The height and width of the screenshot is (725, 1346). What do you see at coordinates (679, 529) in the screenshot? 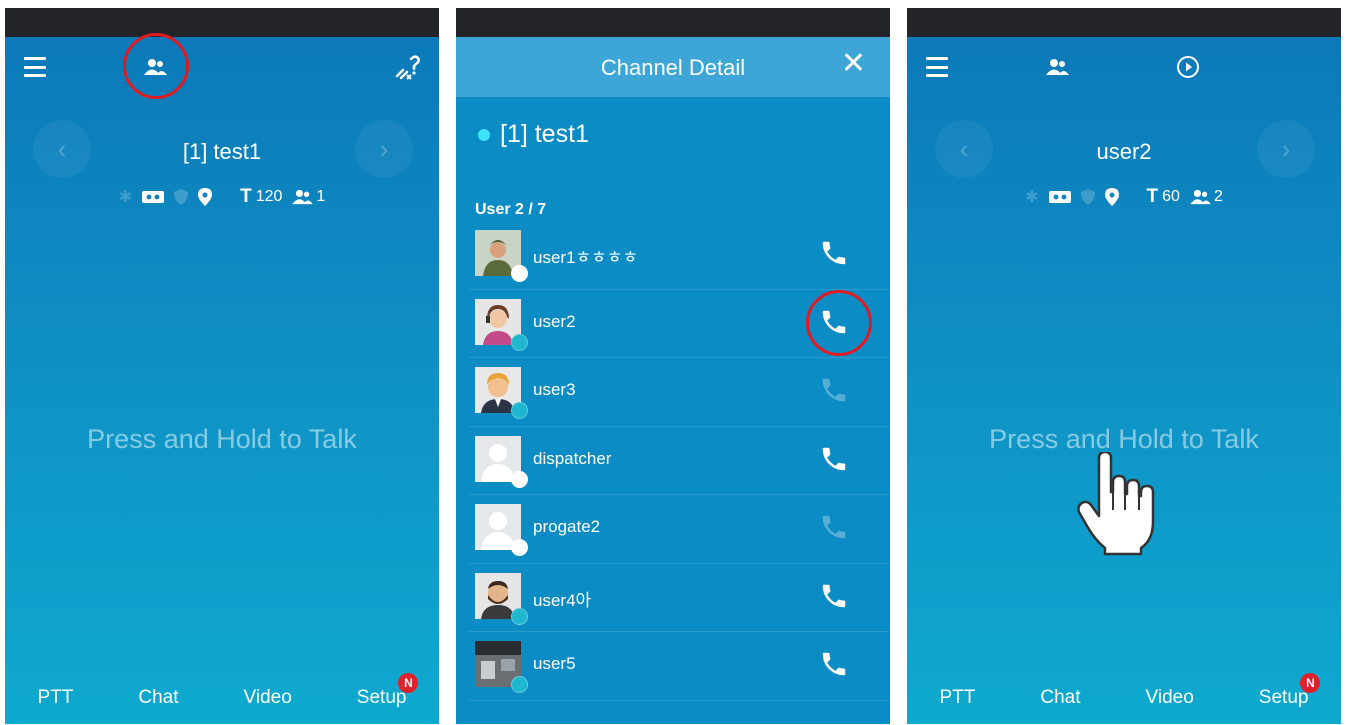
I see `list-item: progate2` at bounding box center [679, 529].